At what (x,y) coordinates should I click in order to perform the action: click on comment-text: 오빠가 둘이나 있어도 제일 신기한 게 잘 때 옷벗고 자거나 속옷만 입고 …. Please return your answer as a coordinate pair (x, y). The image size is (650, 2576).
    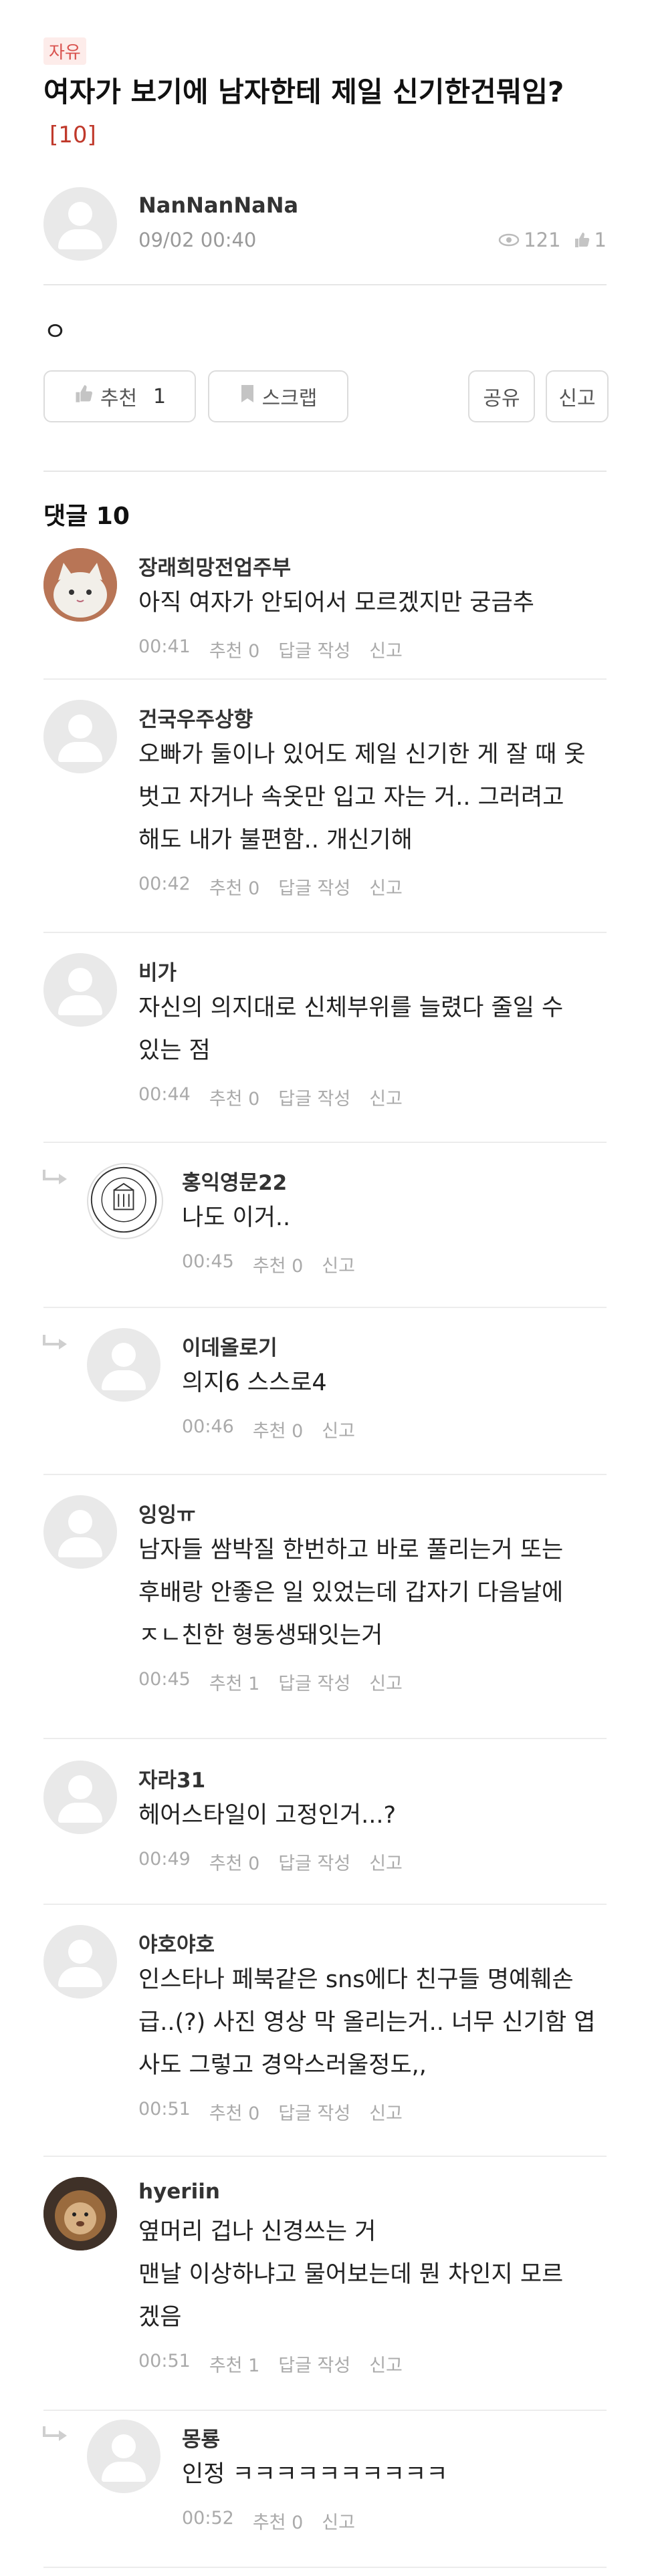
    Looking at the image, I should click on (379, 797).